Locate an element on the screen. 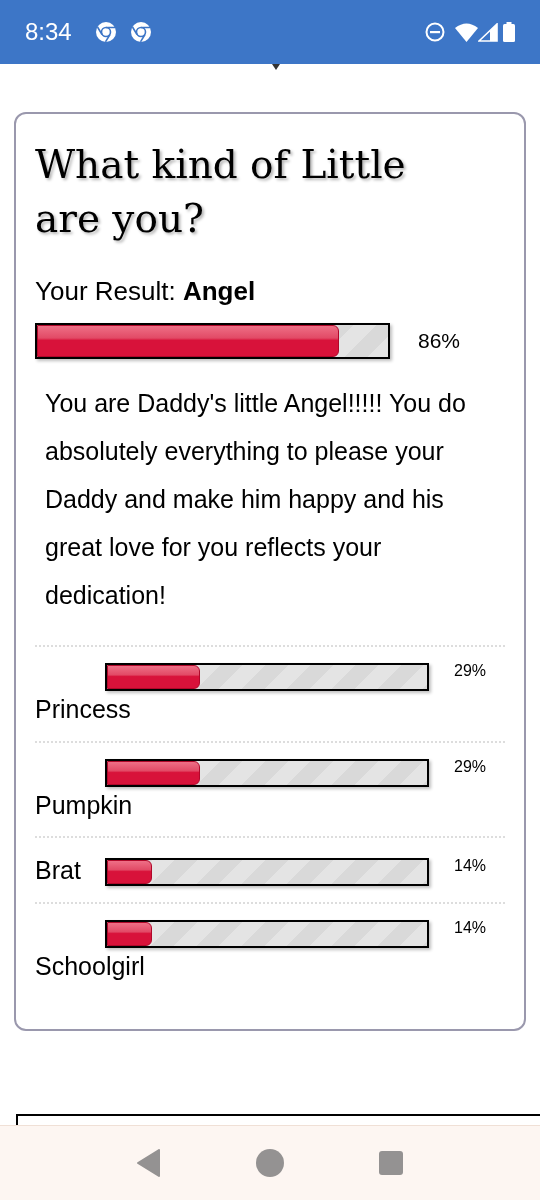 Image resolution: width=540 pixels, height=1200 pixels. signal-icon is located at coordinates (488, 32).